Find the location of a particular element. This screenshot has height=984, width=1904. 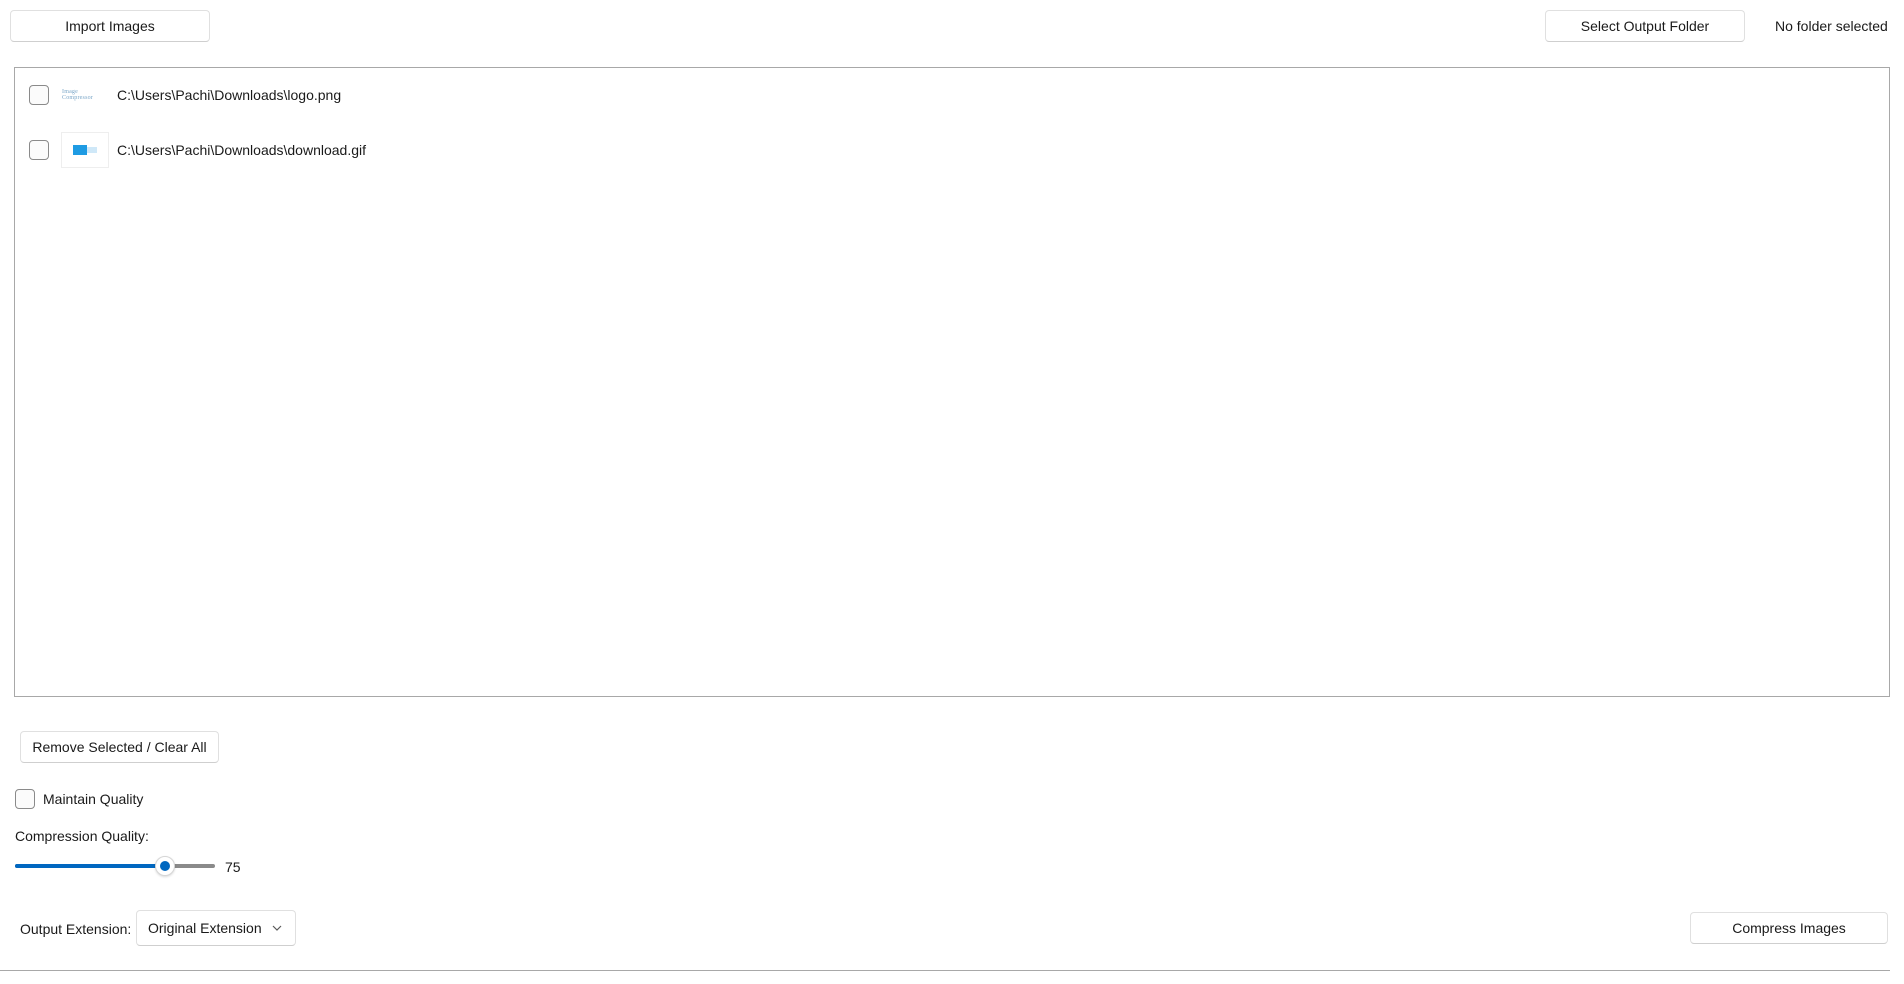

import-images-button: Import Images is located at coordinates (110, 26).